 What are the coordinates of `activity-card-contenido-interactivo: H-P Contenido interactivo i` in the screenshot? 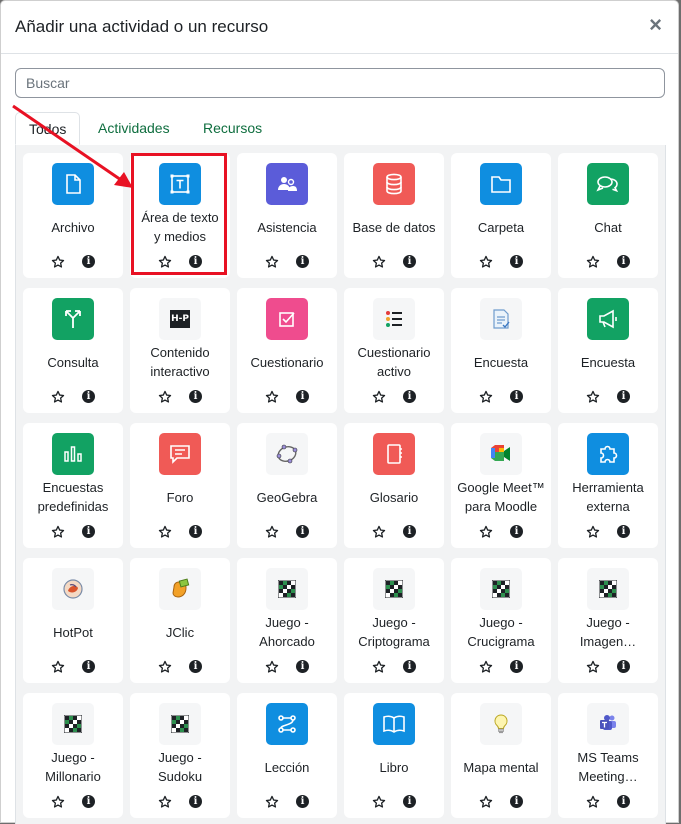 It's located at (180, 350).